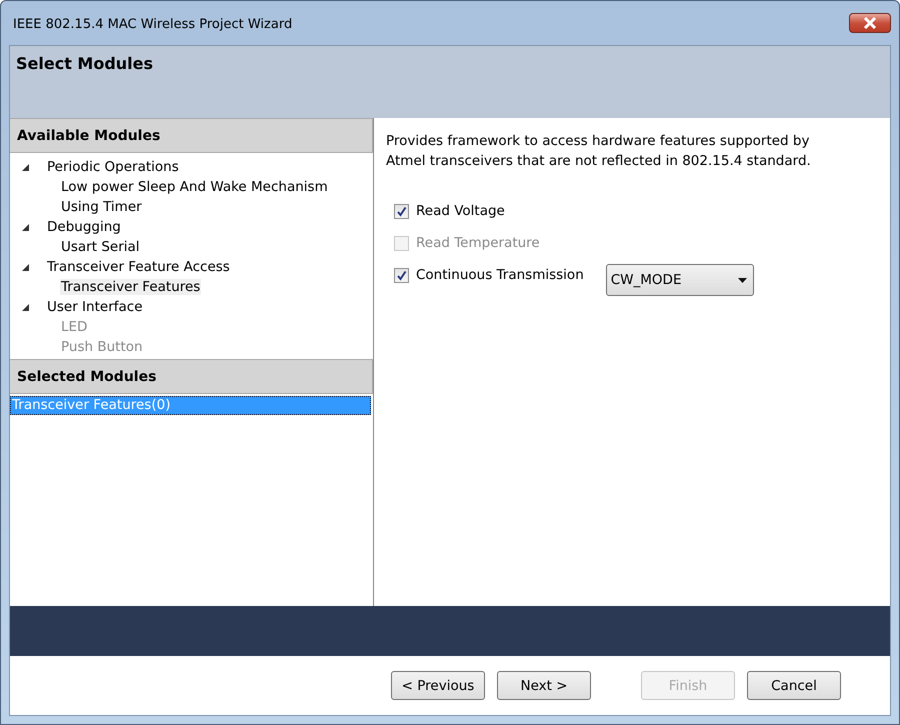 The image size is (900, 725). Describe the element at coordinates (742, 280) in the screenshot. I see `caret-icon` at that location.